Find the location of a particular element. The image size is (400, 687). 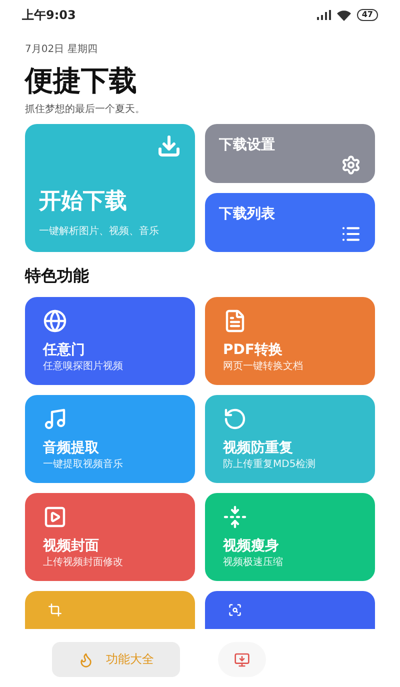

feature-card: 视频防重复 防上传重复MD5检测 is located at coordinates (290, 439).